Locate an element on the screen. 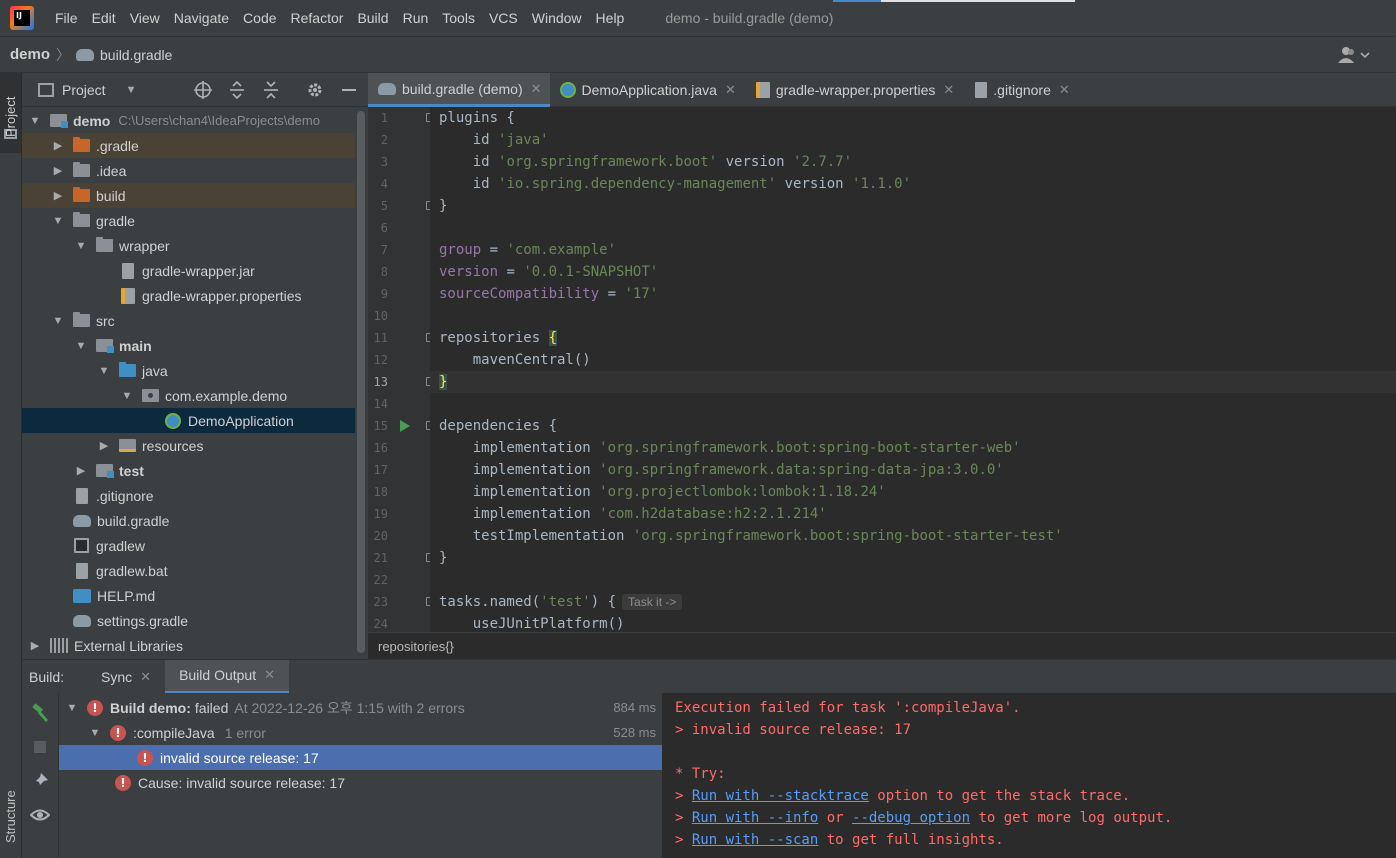  menu-help: Help is located at coordinates (610, 18).